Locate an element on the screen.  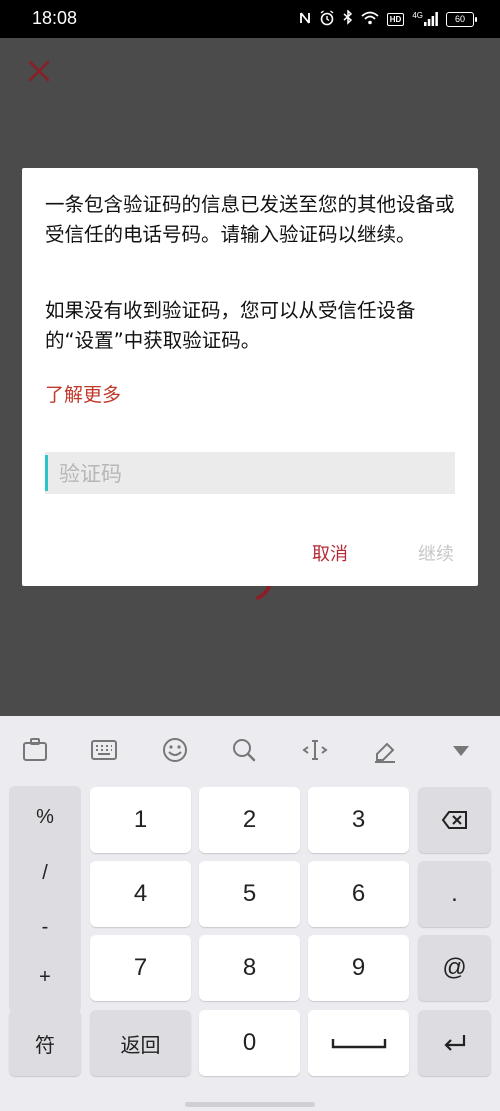
status-icons: HD 4G 60 is located at coordinates (388, 19).